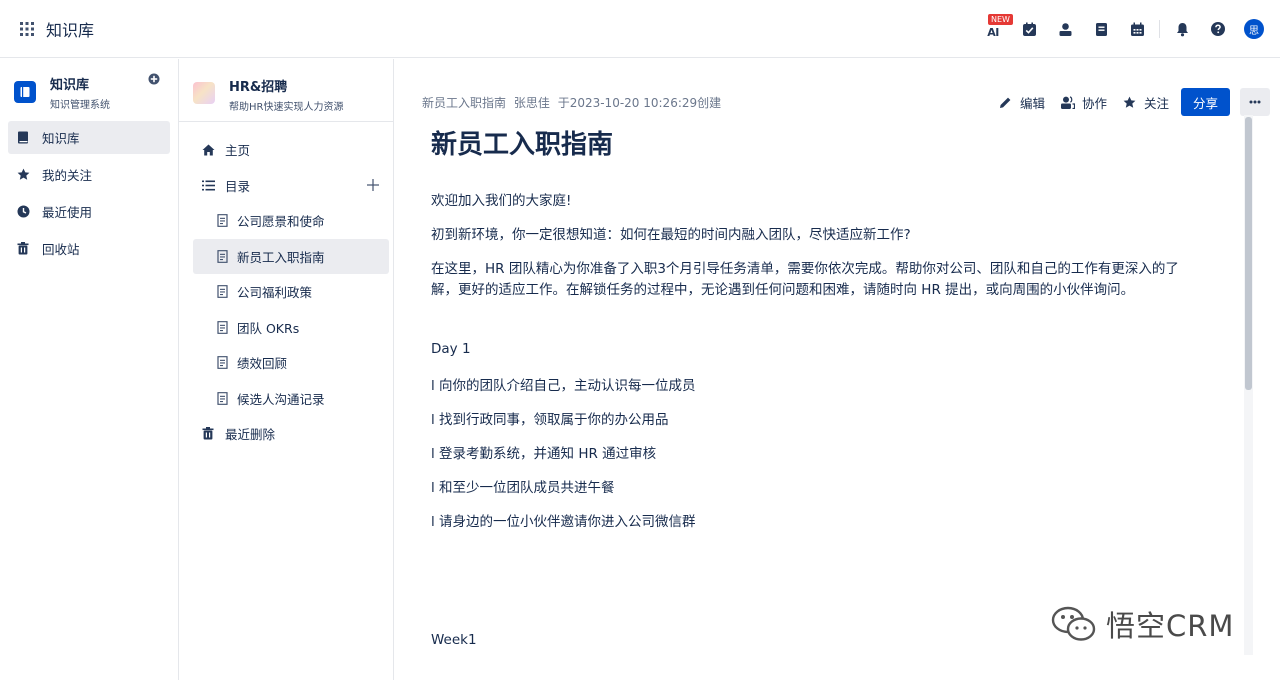 The image size is (1280, 680). What do you see at coordinates (291, 434) in the screenshot?
I see `tree-item-recently-deleted: 最近删除` at bounding box center [291, 434].